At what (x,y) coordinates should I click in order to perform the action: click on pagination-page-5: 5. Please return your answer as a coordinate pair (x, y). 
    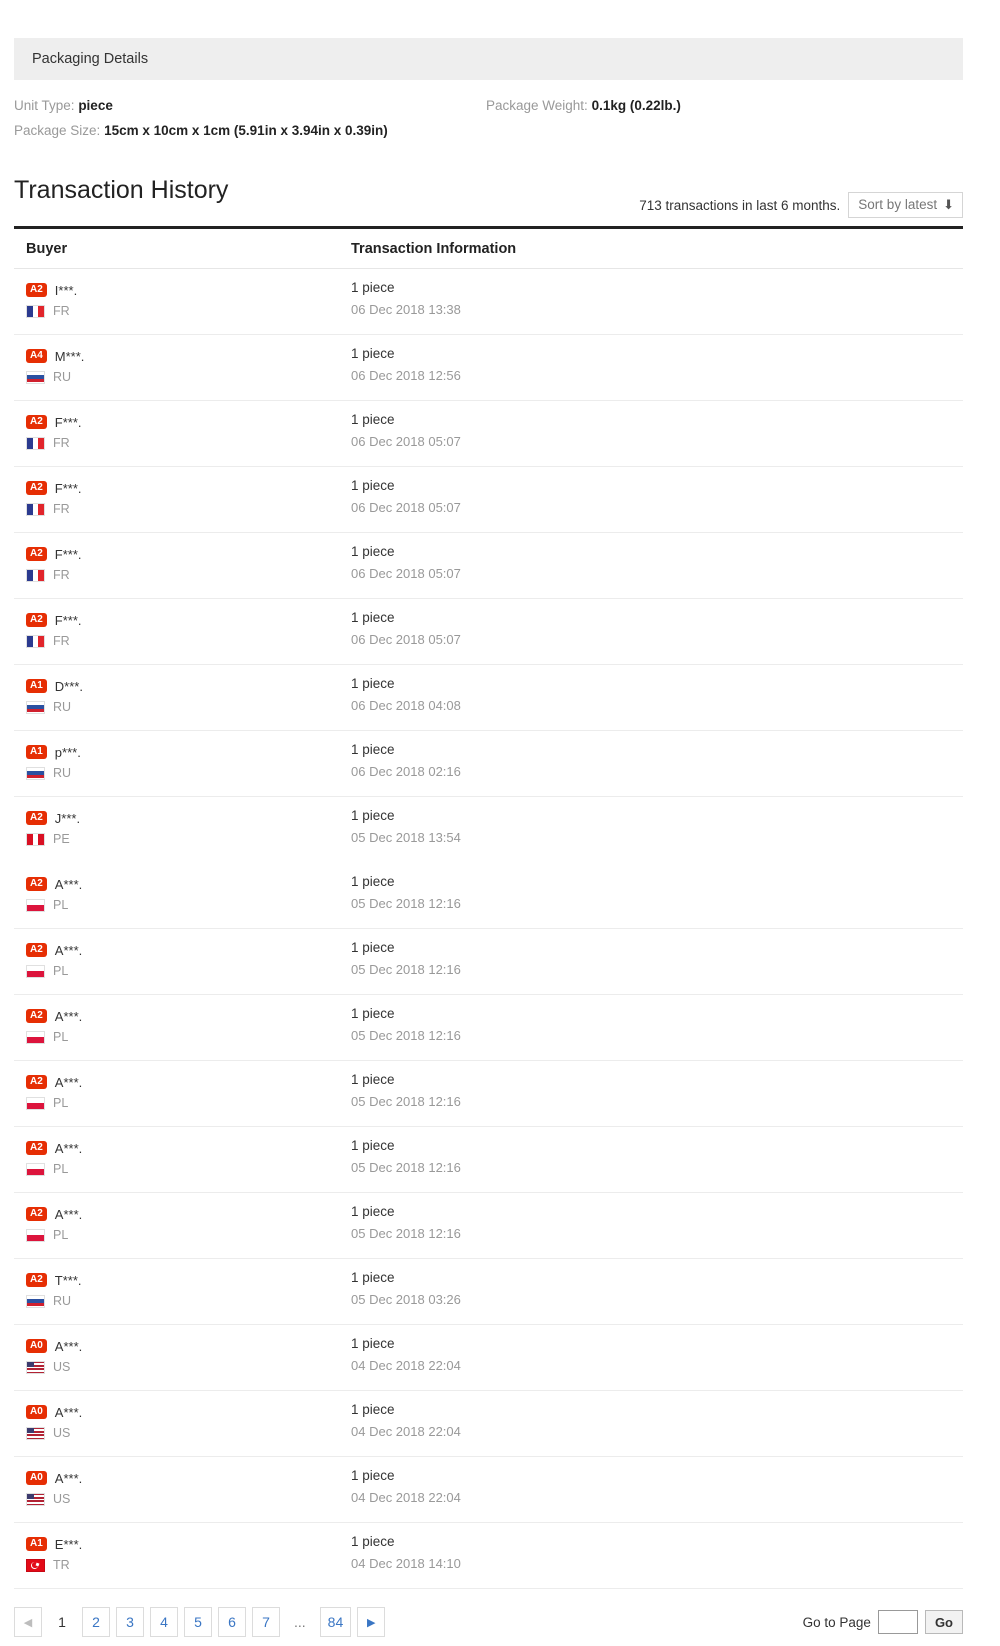
    Looking at the image, I should click on (198, 1622).